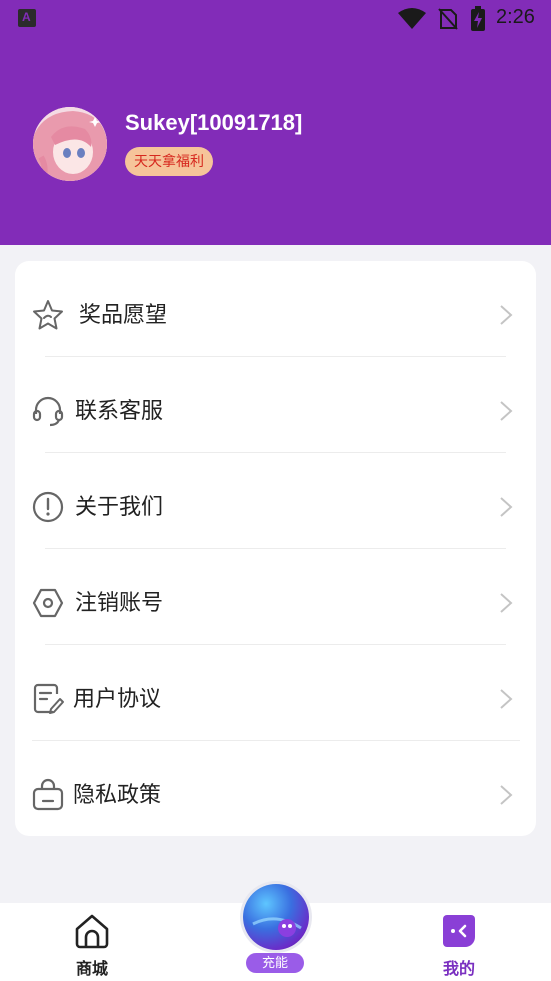 Image resolution: width=551 pixels, height=981 pixels. What do you see at coordinates (169, 161) in the screenshot?
I see `welfare-badge: 天天拿福利` at bounding box center [169, 161].